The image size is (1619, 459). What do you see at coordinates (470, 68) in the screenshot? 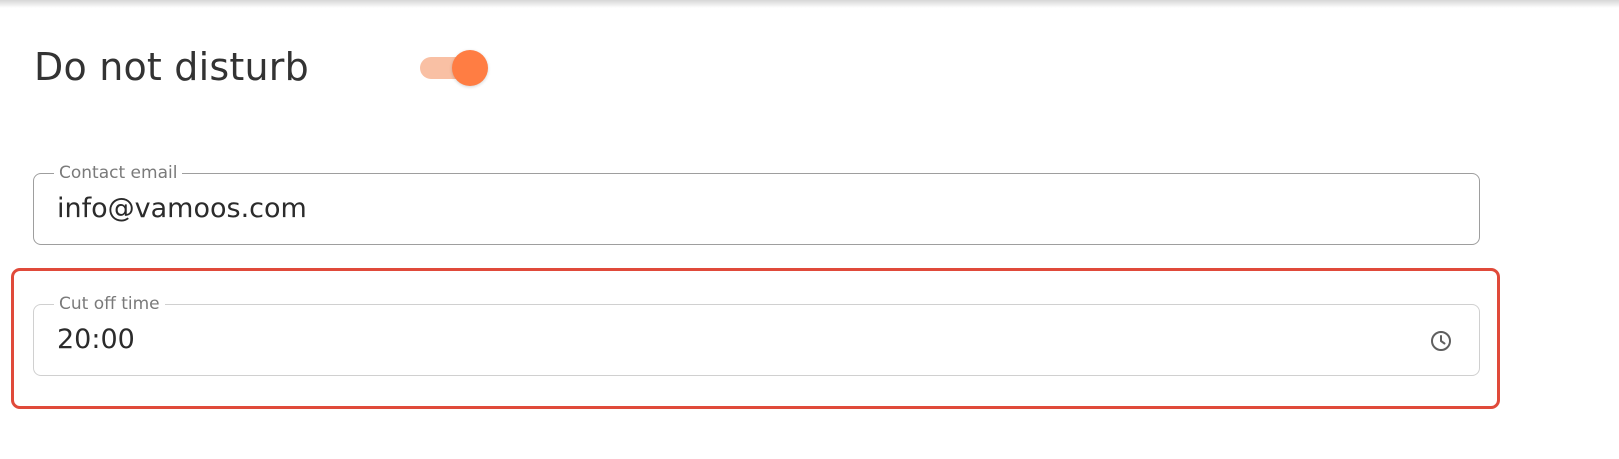
I see `toggle-thumb` at bounding box center [470, 68].